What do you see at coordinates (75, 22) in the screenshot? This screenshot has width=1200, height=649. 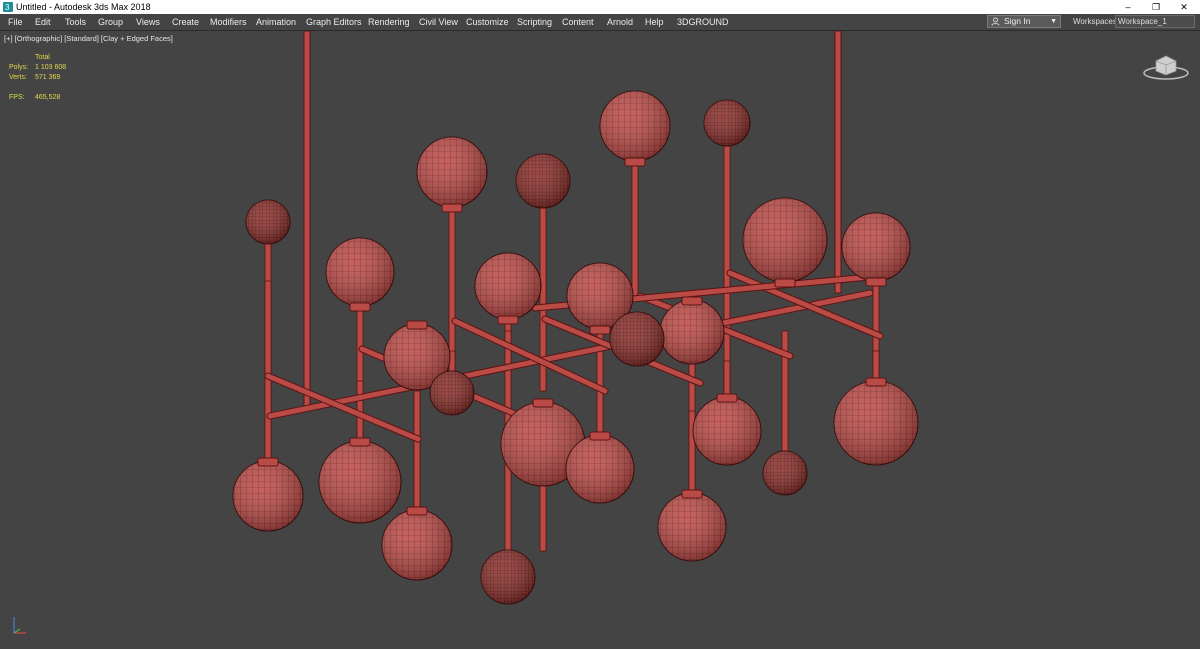 I see `menu-tools: Tools` at bounding box center [75, 22].